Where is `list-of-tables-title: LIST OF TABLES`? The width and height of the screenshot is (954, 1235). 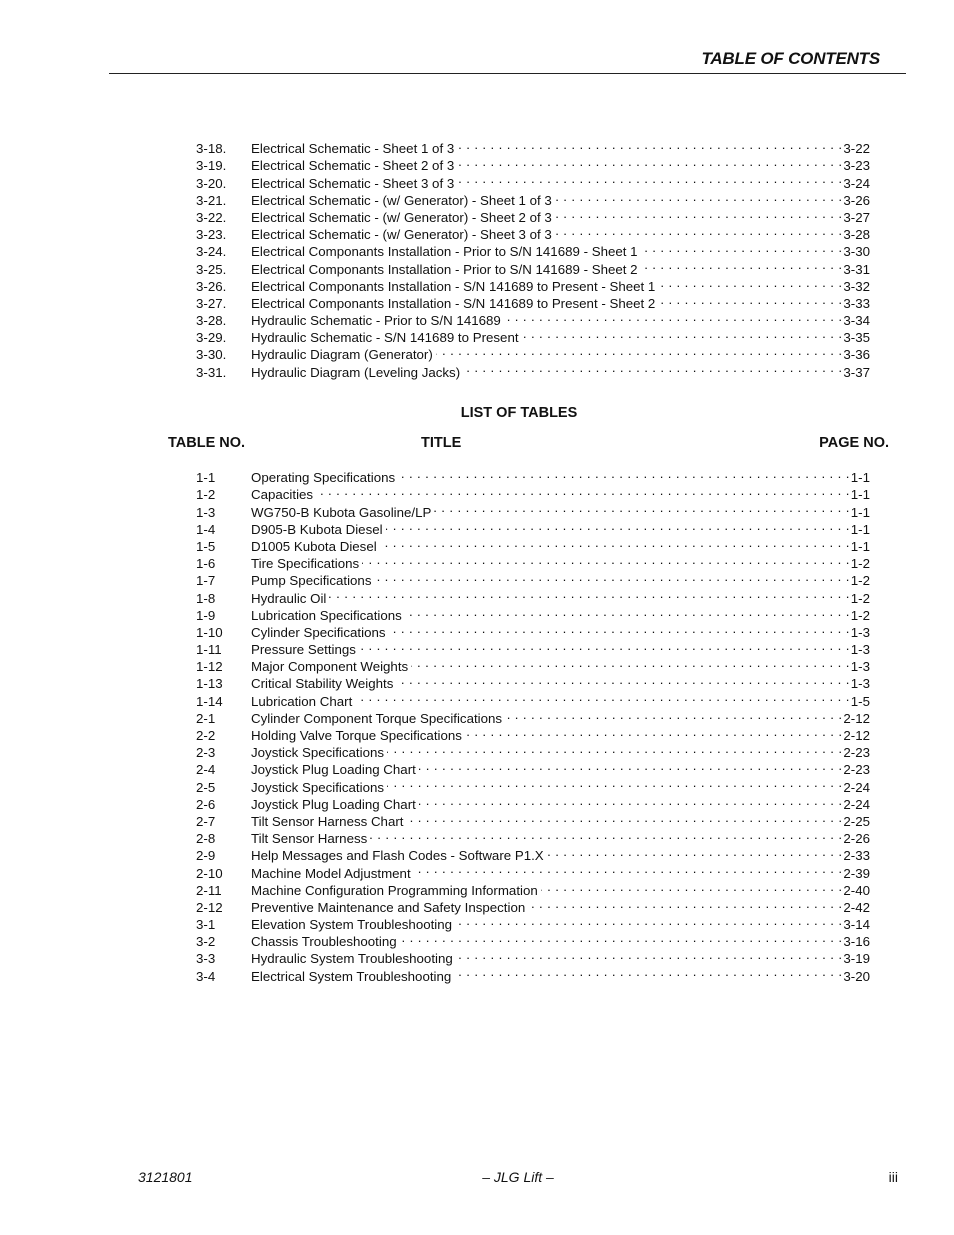
list-of-tables-title: LIST OF TABLES is located at coordinates (519, 413).